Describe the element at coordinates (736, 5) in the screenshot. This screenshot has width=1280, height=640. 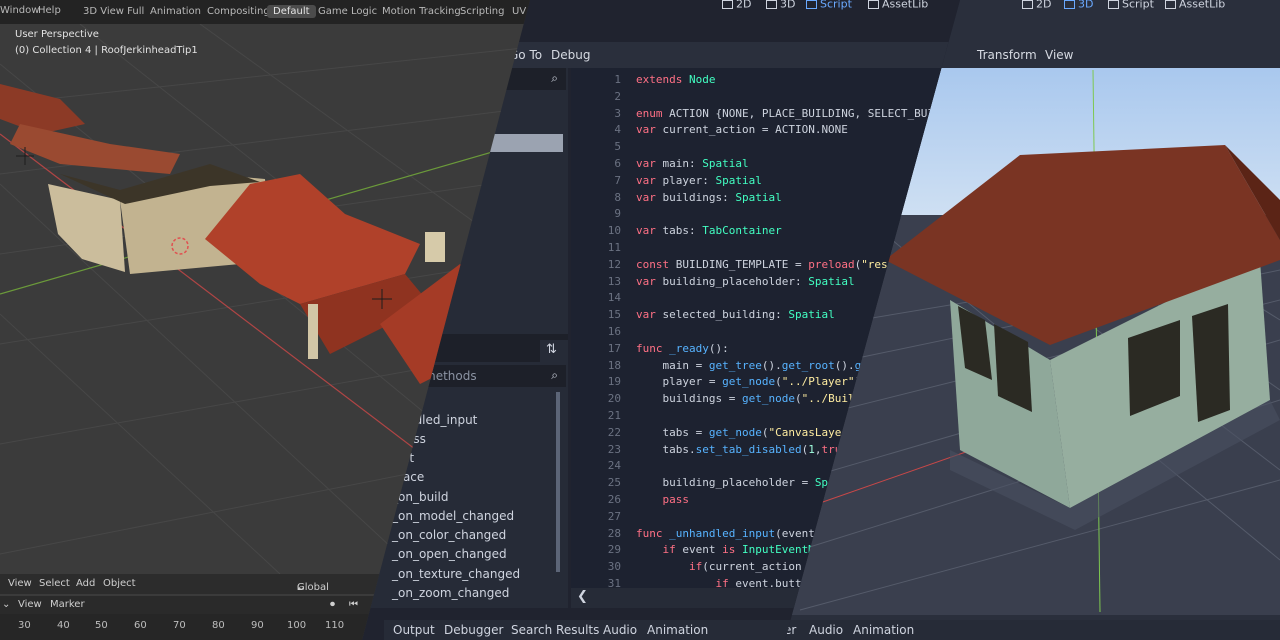
I see `top-2d-button-left: 2D` at that location.